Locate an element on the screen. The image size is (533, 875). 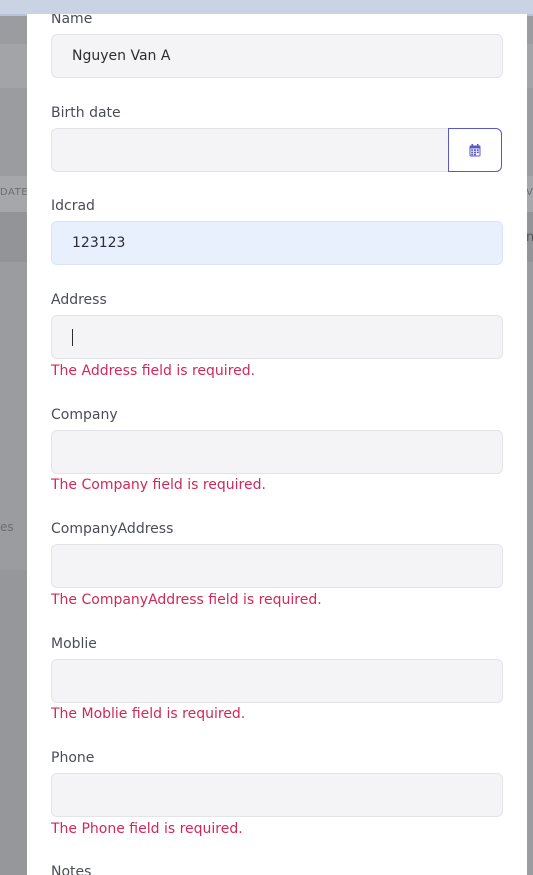
name-label: Name is located at coordinates (72, 20).